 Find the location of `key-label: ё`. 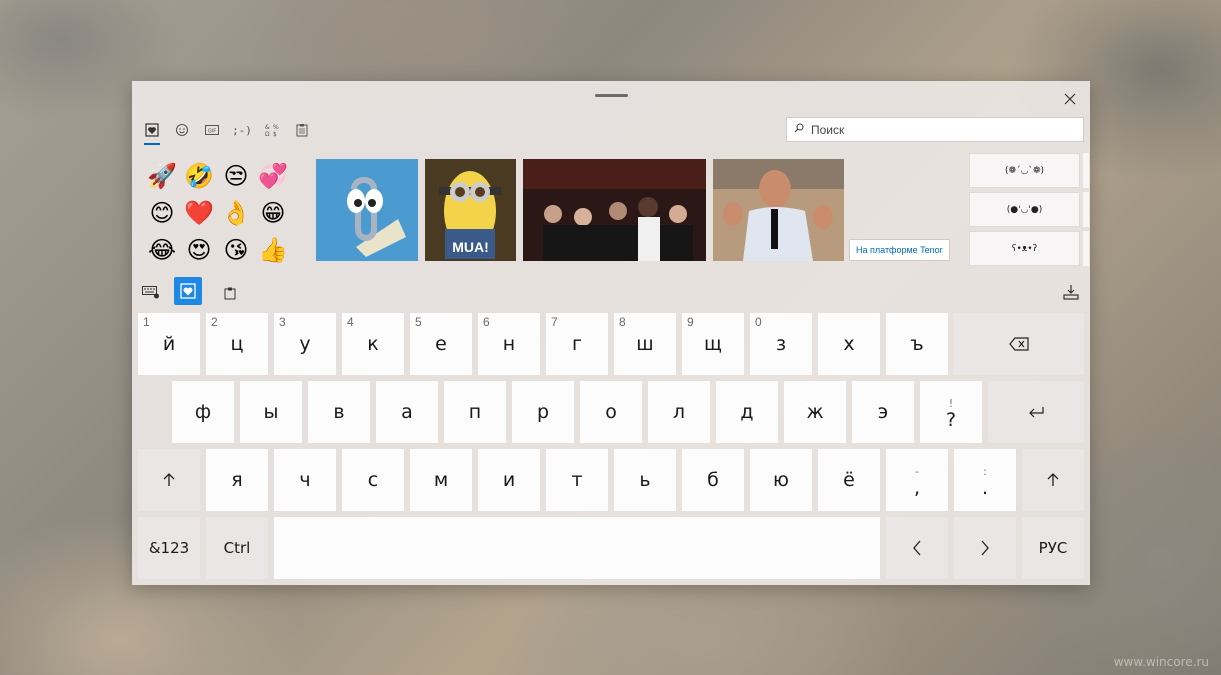

key-label: ё is located at coordinates (849, 480).